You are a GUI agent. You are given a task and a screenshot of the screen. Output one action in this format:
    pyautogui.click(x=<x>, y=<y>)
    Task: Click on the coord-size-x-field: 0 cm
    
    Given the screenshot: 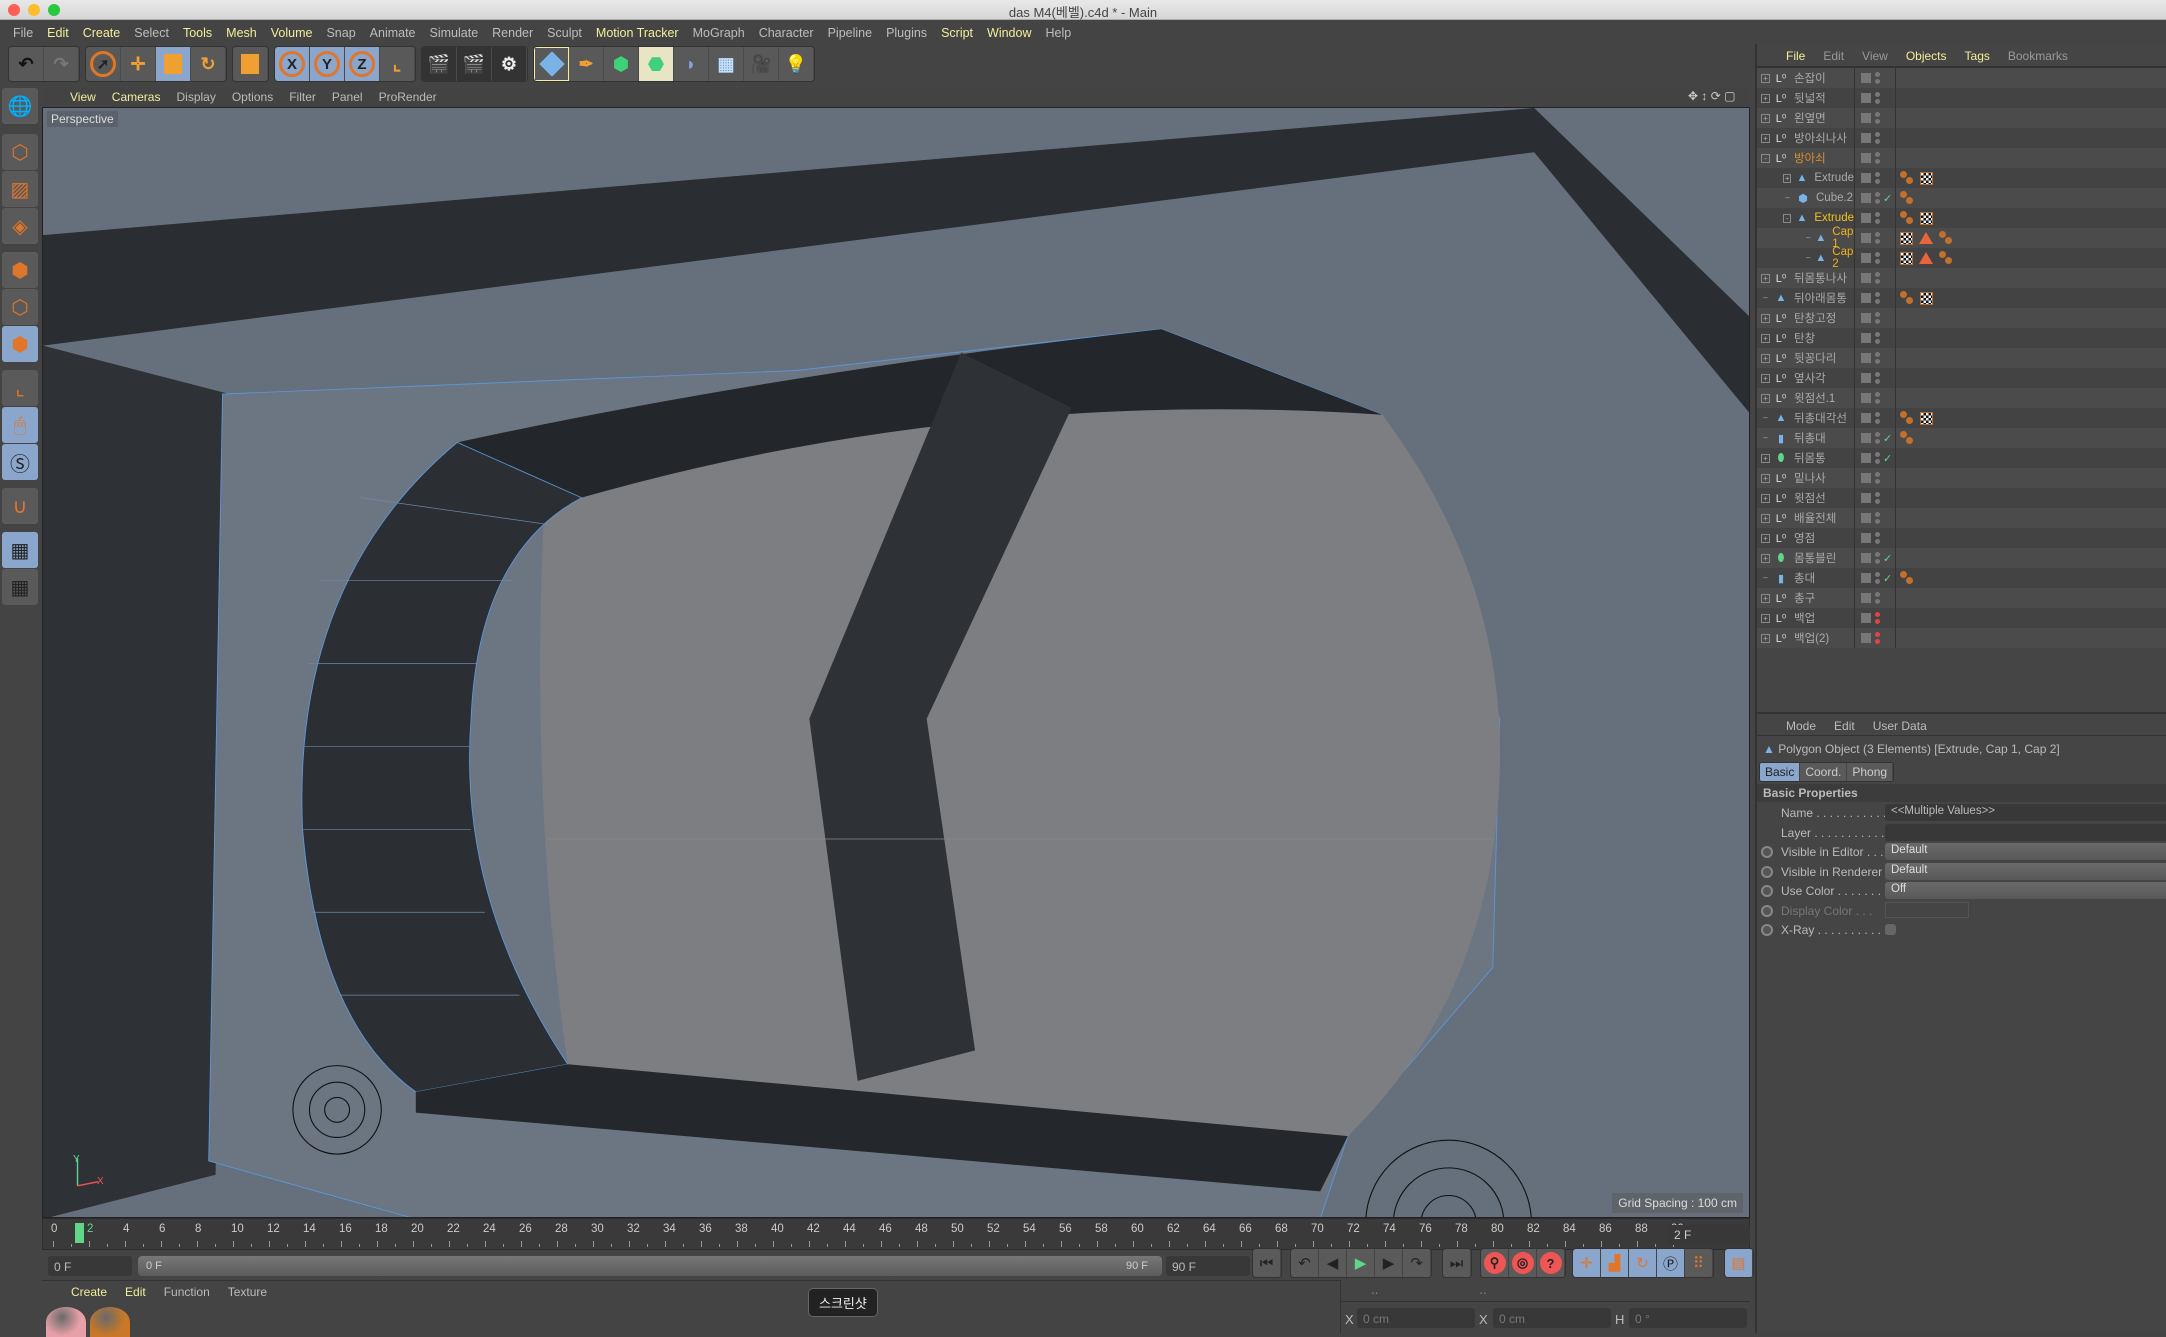 What is the action you would take?
    pyautogui.click(x=1552, y=1318)
    